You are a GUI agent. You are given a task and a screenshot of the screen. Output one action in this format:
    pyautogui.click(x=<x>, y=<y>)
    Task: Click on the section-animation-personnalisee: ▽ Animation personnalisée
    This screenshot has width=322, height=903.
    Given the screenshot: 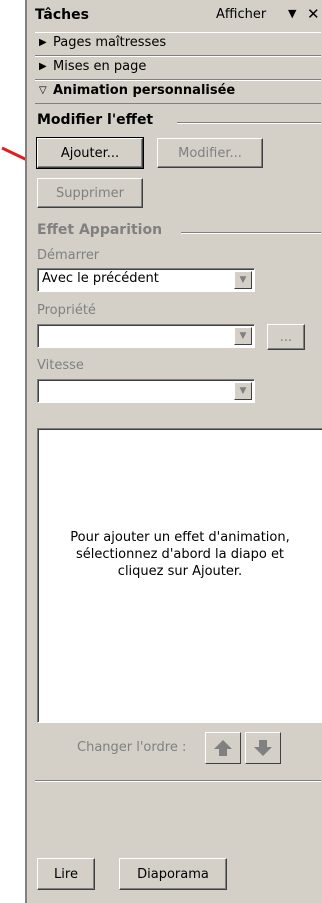 What is the action you would take?
    pyautogui.click(x=178, y=92)
    